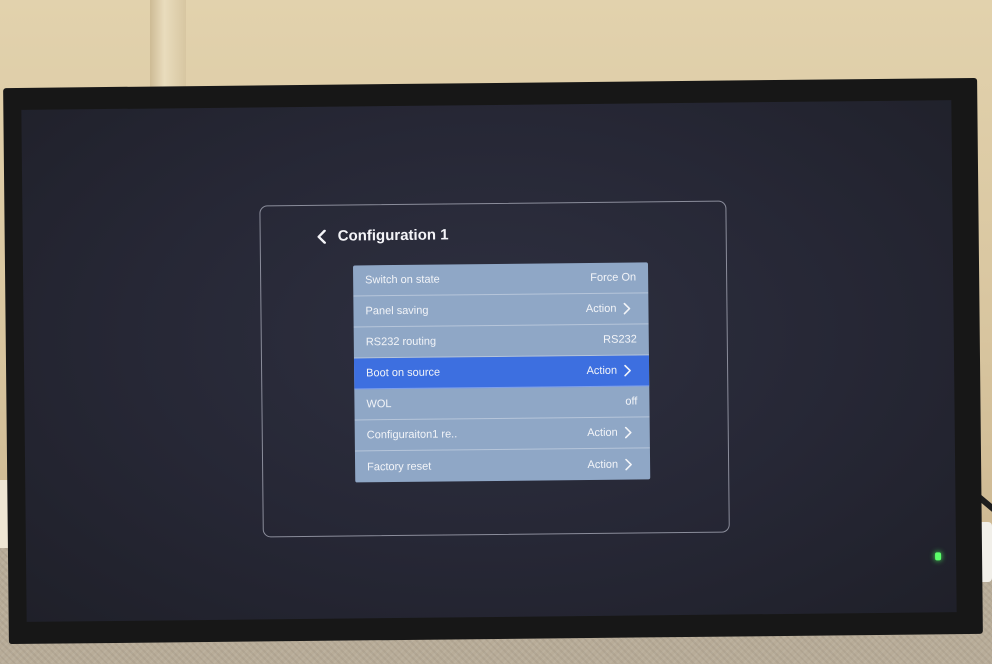 This screenshot has height=664, width=992. I want to click on menu-item-label: Configuraiton1 re.., so click(412, 435).